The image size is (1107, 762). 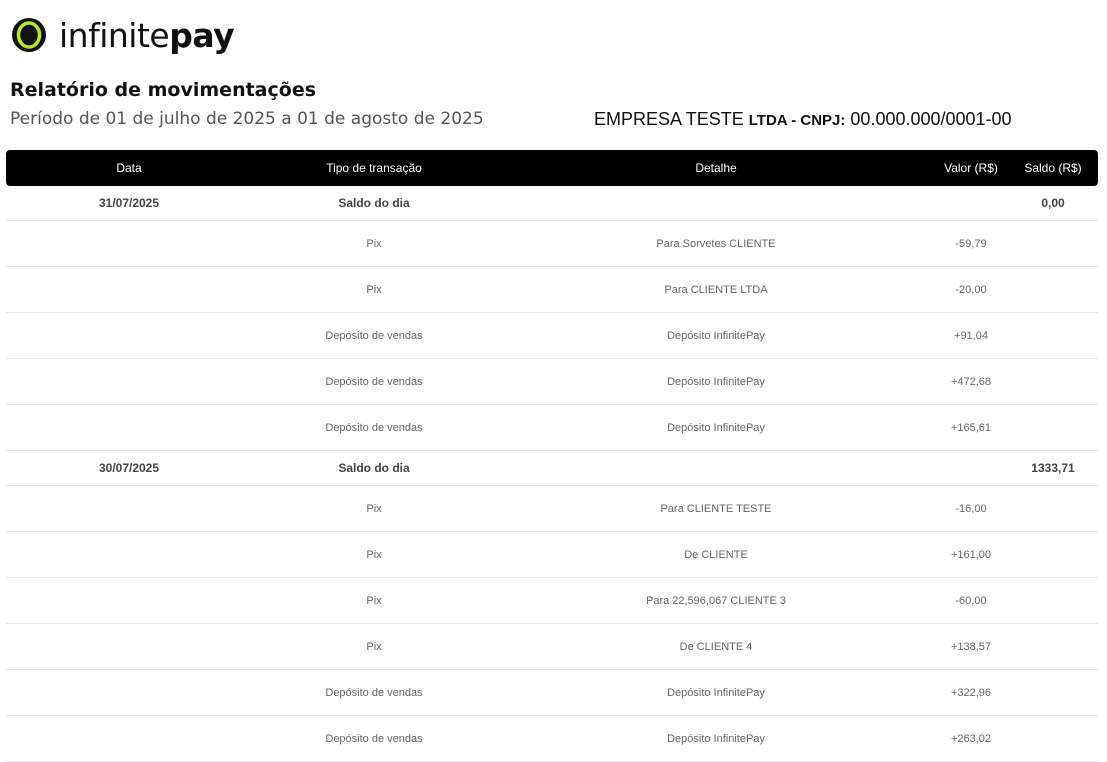 What do you see at coordinates (971, 600) in the screenshot?
I see `cell-valor: -60,00` at bounding box center [971, 600].